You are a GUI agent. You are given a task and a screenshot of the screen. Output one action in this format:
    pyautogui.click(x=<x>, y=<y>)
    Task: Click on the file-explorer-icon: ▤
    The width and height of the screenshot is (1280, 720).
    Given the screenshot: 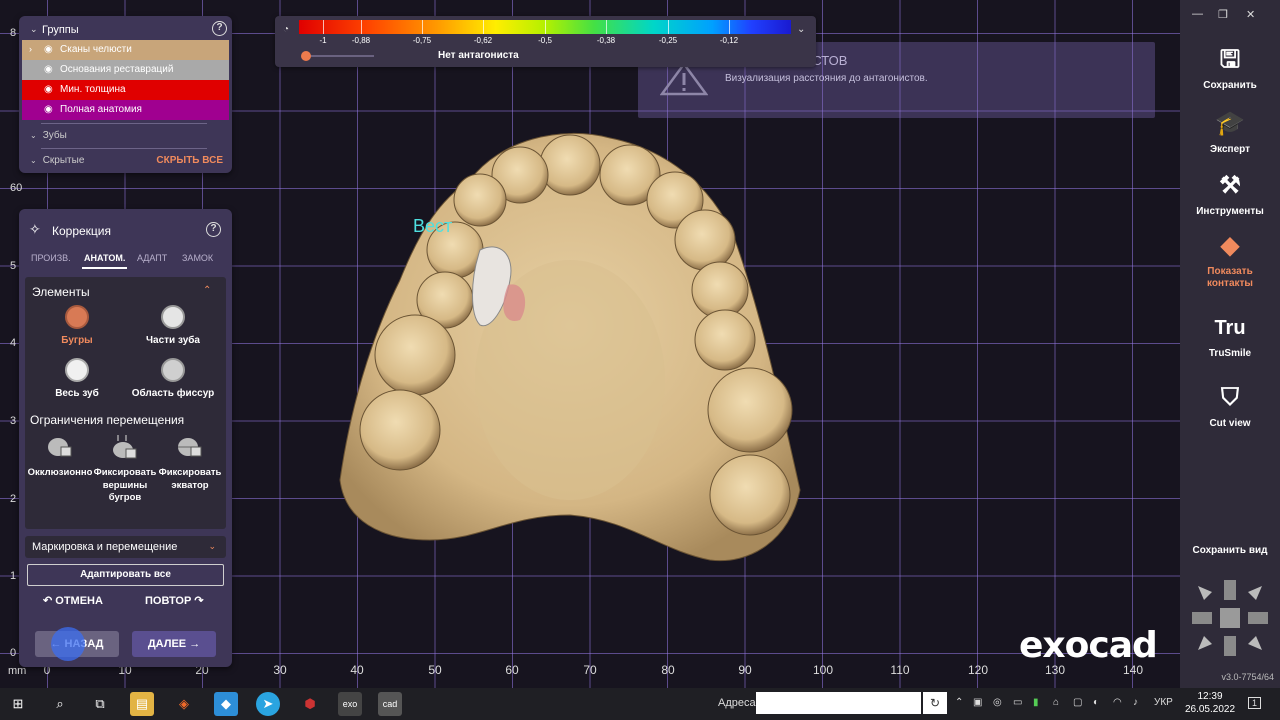 What is the action you would take?
    pyautogui.click(x=142, y=704)
    